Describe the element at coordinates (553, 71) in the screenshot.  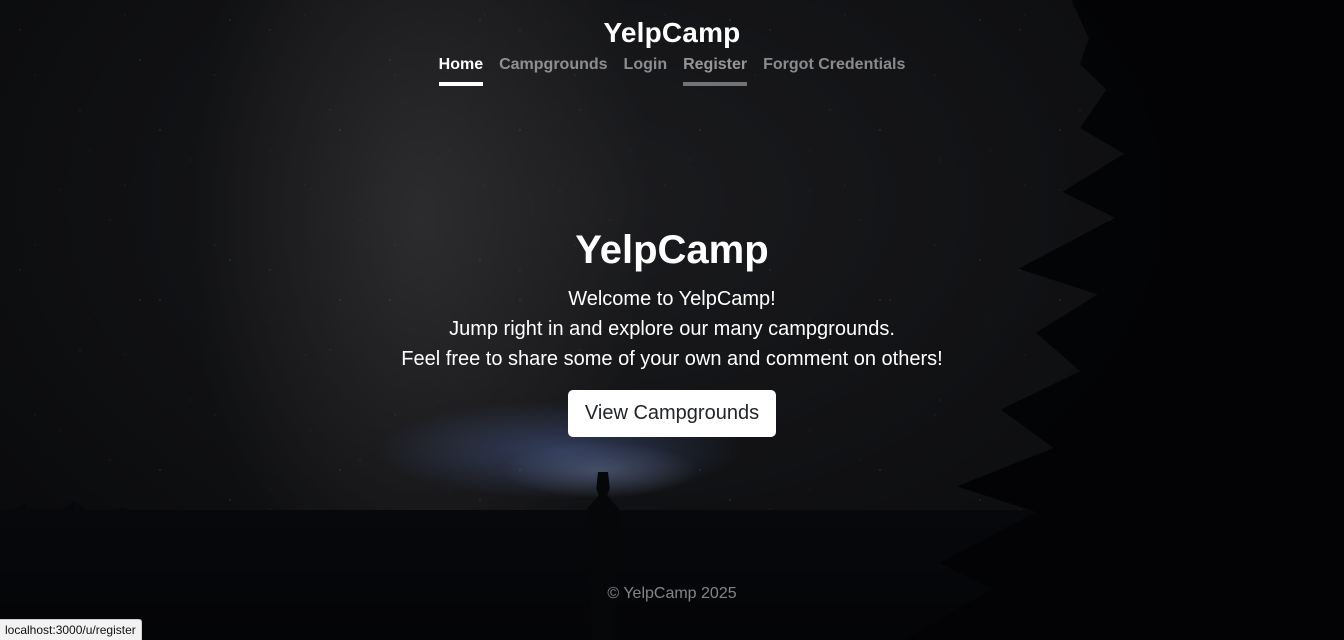
I see `nav-link-campgrounds: Campgrounds` at that location.